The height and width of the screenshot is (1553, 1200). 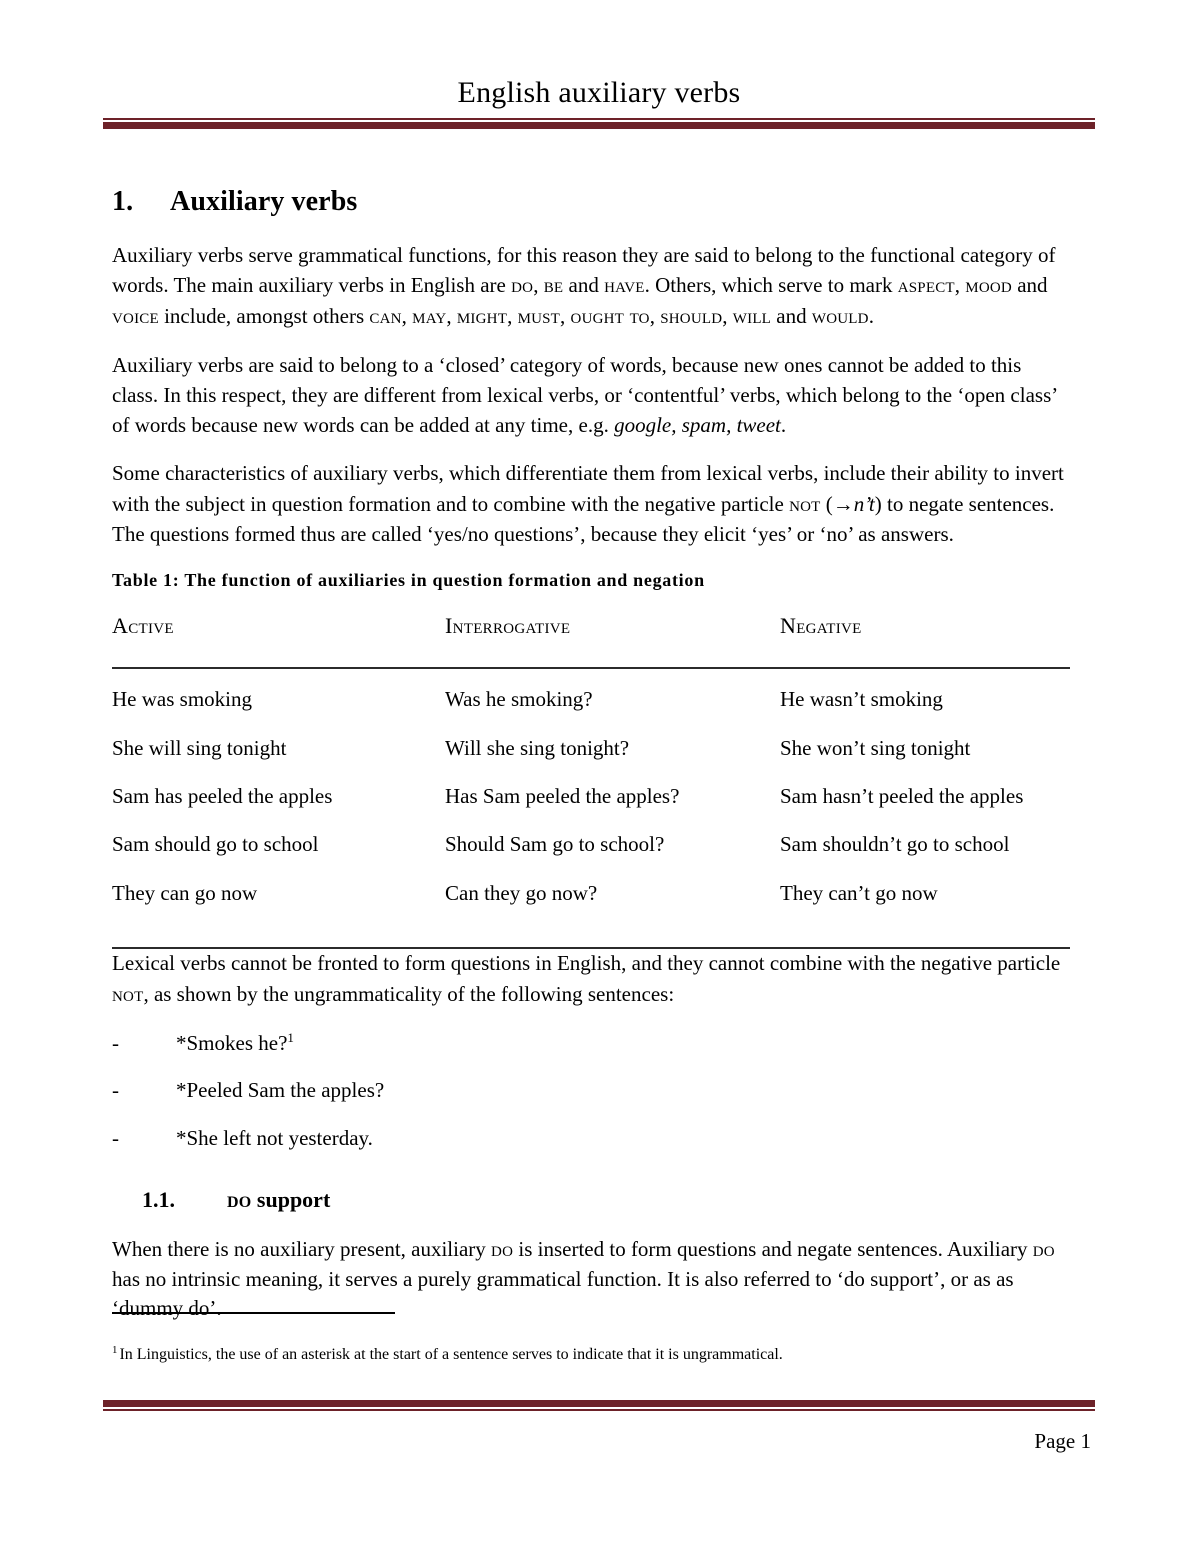 I want to click on p1-text-i: ,, so click(x=451, y=316).